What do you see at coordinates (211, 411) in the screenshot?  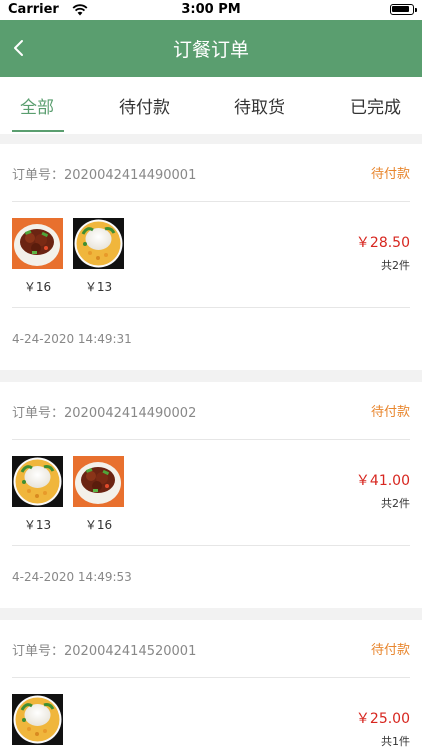 I see `order-header: 订单号：2020042414490002 待付款` at bounding box center [211, 411].